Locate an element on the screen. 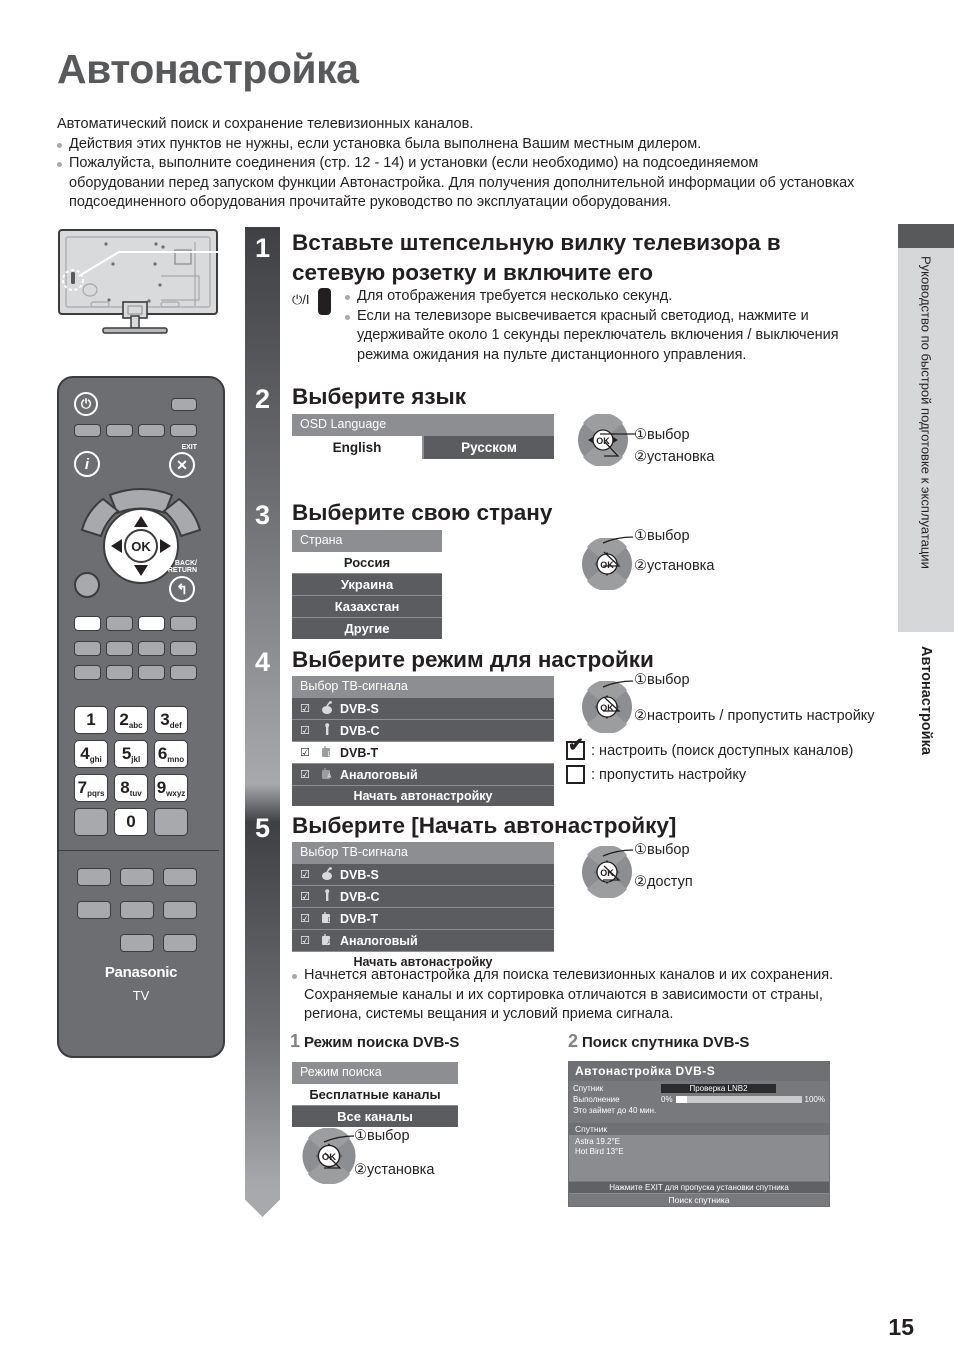 This screenshot has width=954, height=1365. checked-box-icon is located at coordinates (575, 748).